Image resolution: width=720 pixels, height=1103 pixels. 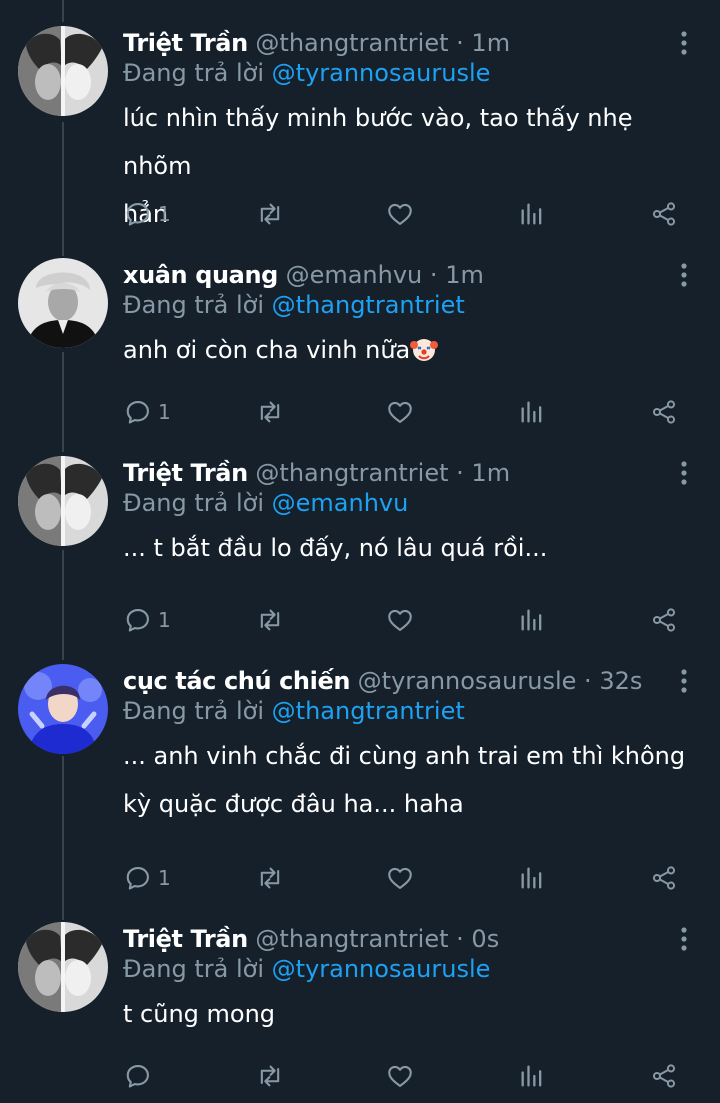 What do you see at coordinates (63, 11) in the screenshot?
I see `thread-line` at bounding box center [63, 11].